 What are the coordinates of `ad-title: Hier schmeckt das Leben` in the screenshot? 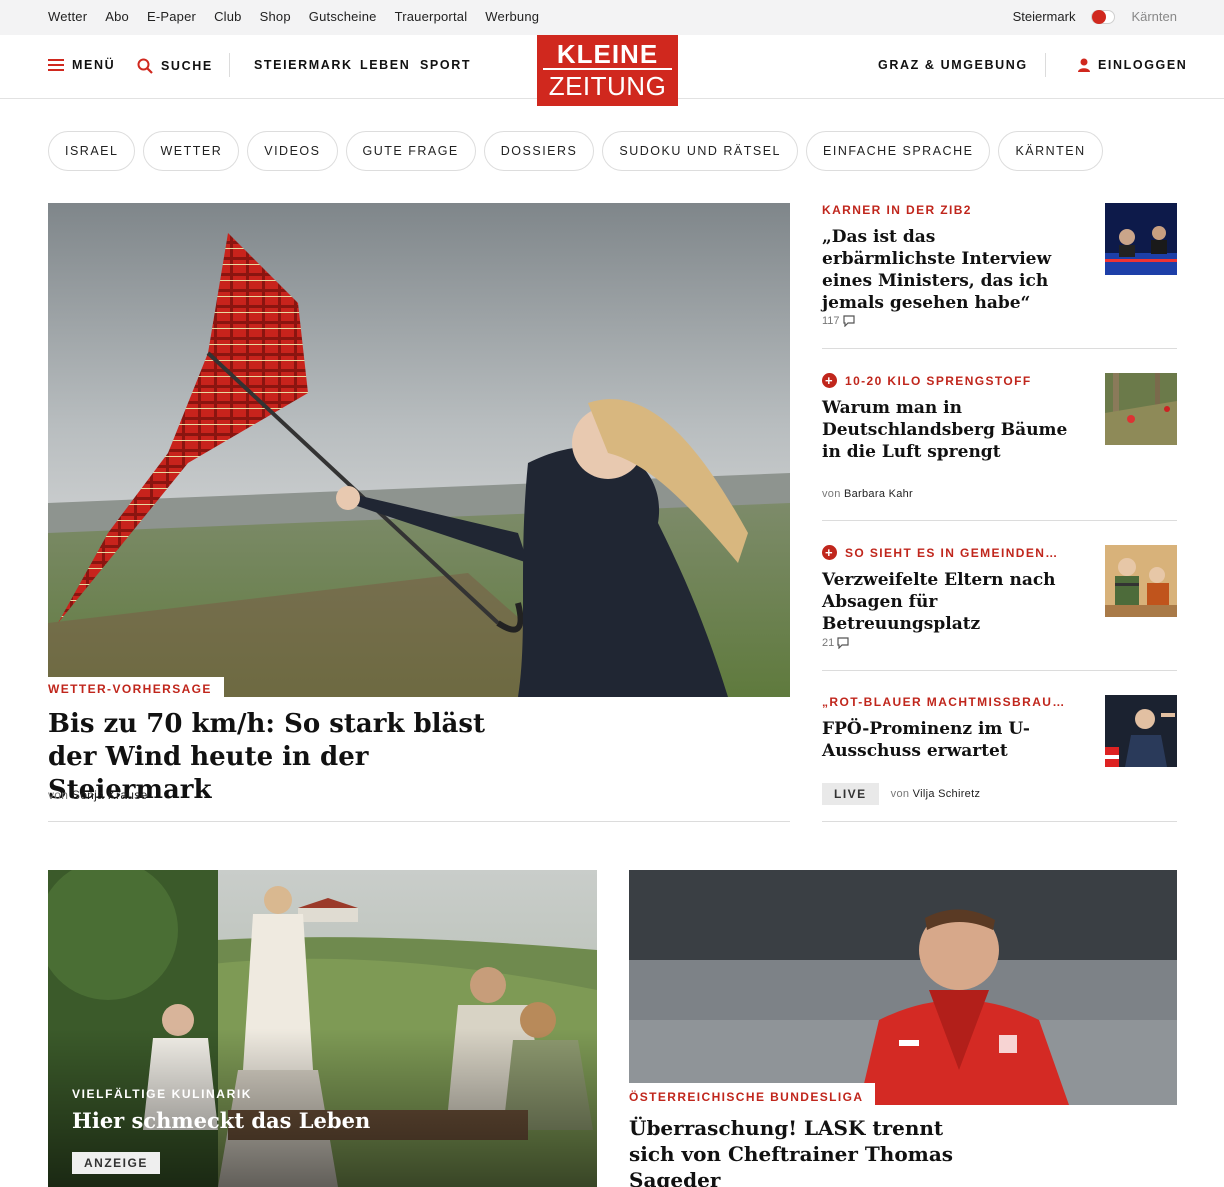 It's located at (221, 1120).